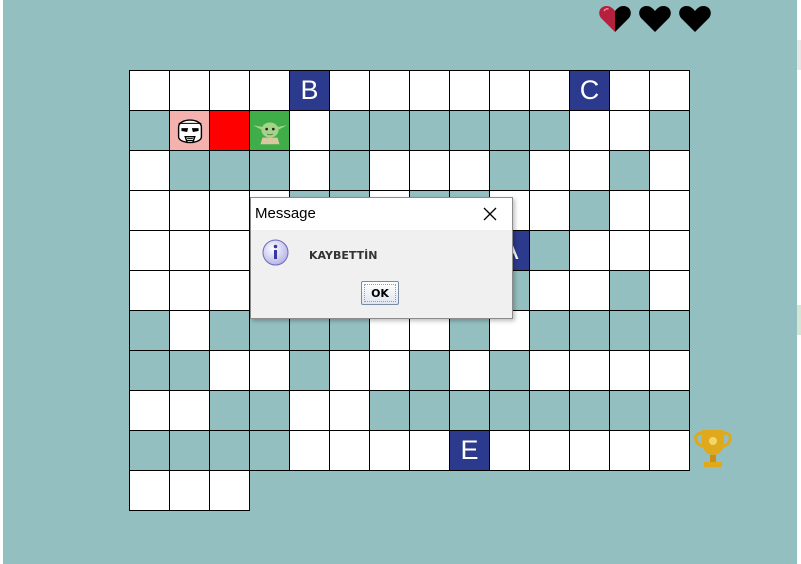  Describe the element at coordinates (615, 19) in the screenshot. I see `half-heart-icon` at that location.